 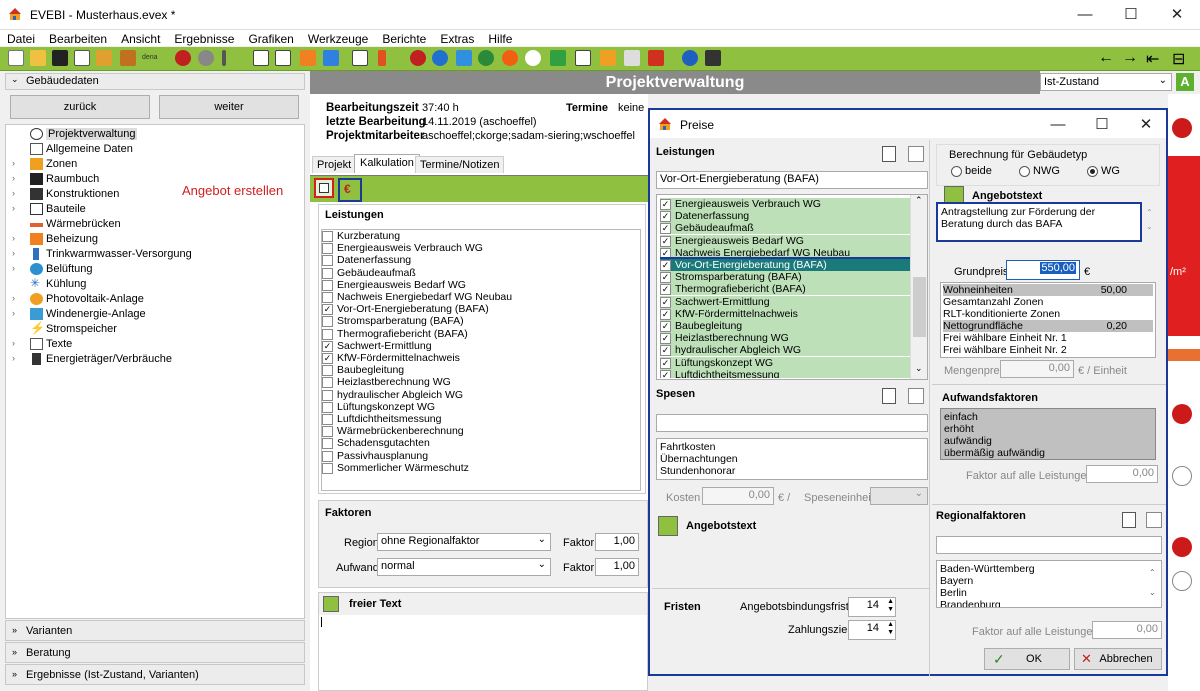 What do you see at coordinates (968, 441) in the screenshot?
I see `aufwandsfaktor-item: aufwändig` at bounding box center [968, 441].